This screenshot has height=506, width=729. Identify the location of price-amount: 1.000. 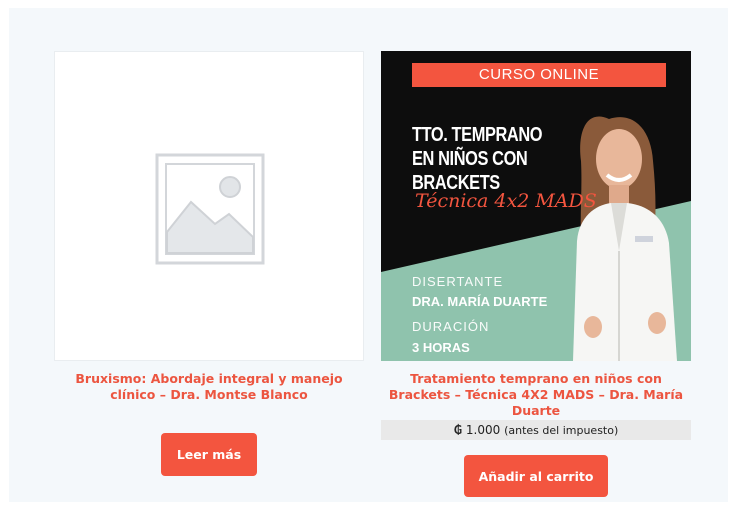
(483, 430).